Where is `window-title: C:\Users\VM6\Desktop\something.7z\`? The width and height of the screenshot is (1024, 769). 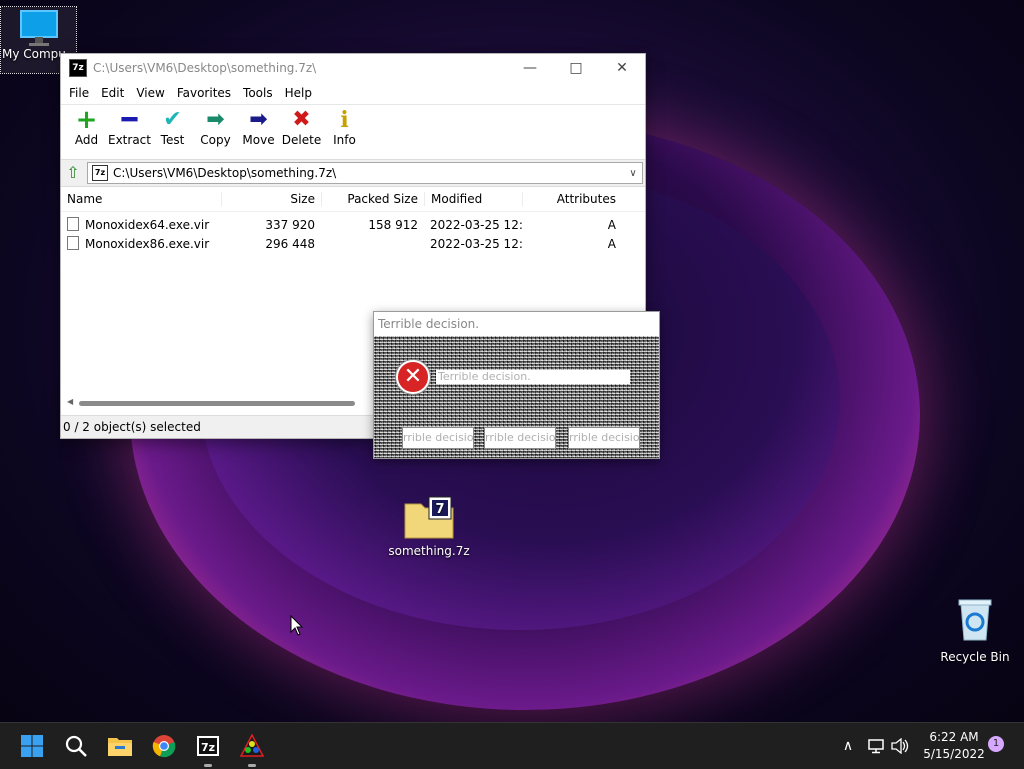
window-title: C:\Users\VM6\Desktop\something.7z\ is located at coordinates (205, 68).